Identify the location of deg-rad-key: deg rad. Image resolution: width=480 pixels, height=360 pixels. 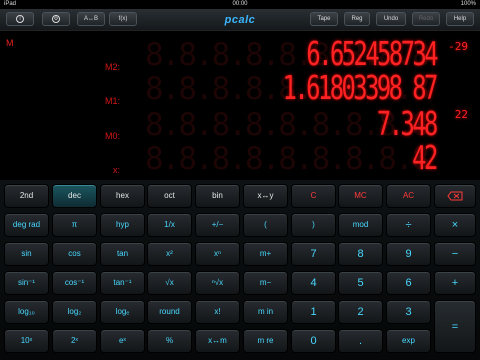
(26, 225).